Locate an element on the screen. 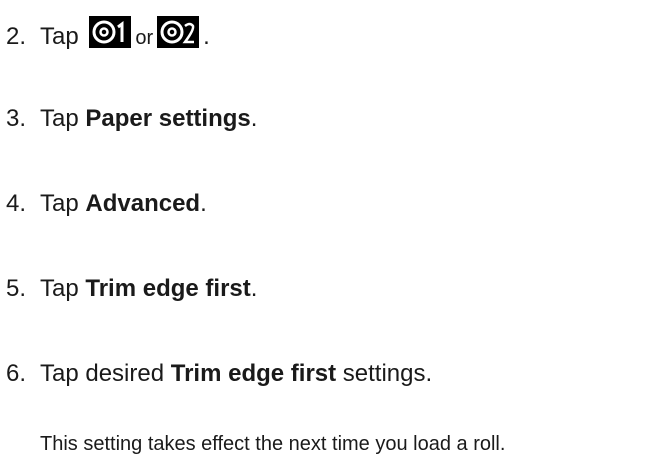 This screenshot has height=470, width=660. step-5: 5. Tap Trim edge first. is located at coordinates (131, 289).